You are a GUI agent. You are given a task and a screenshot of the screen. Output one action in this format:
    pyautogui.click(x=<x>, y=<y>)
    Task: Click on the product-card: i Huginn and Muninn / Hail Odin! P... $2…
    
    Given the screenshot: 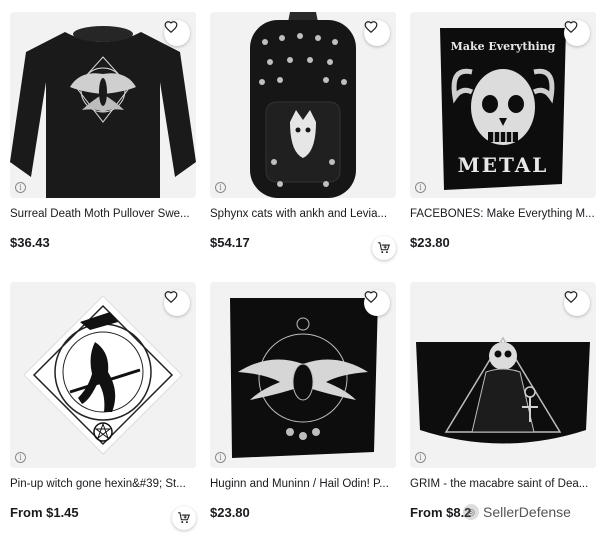 What is the action you would take?
    pyautogui.click(x=303, y=404)
    